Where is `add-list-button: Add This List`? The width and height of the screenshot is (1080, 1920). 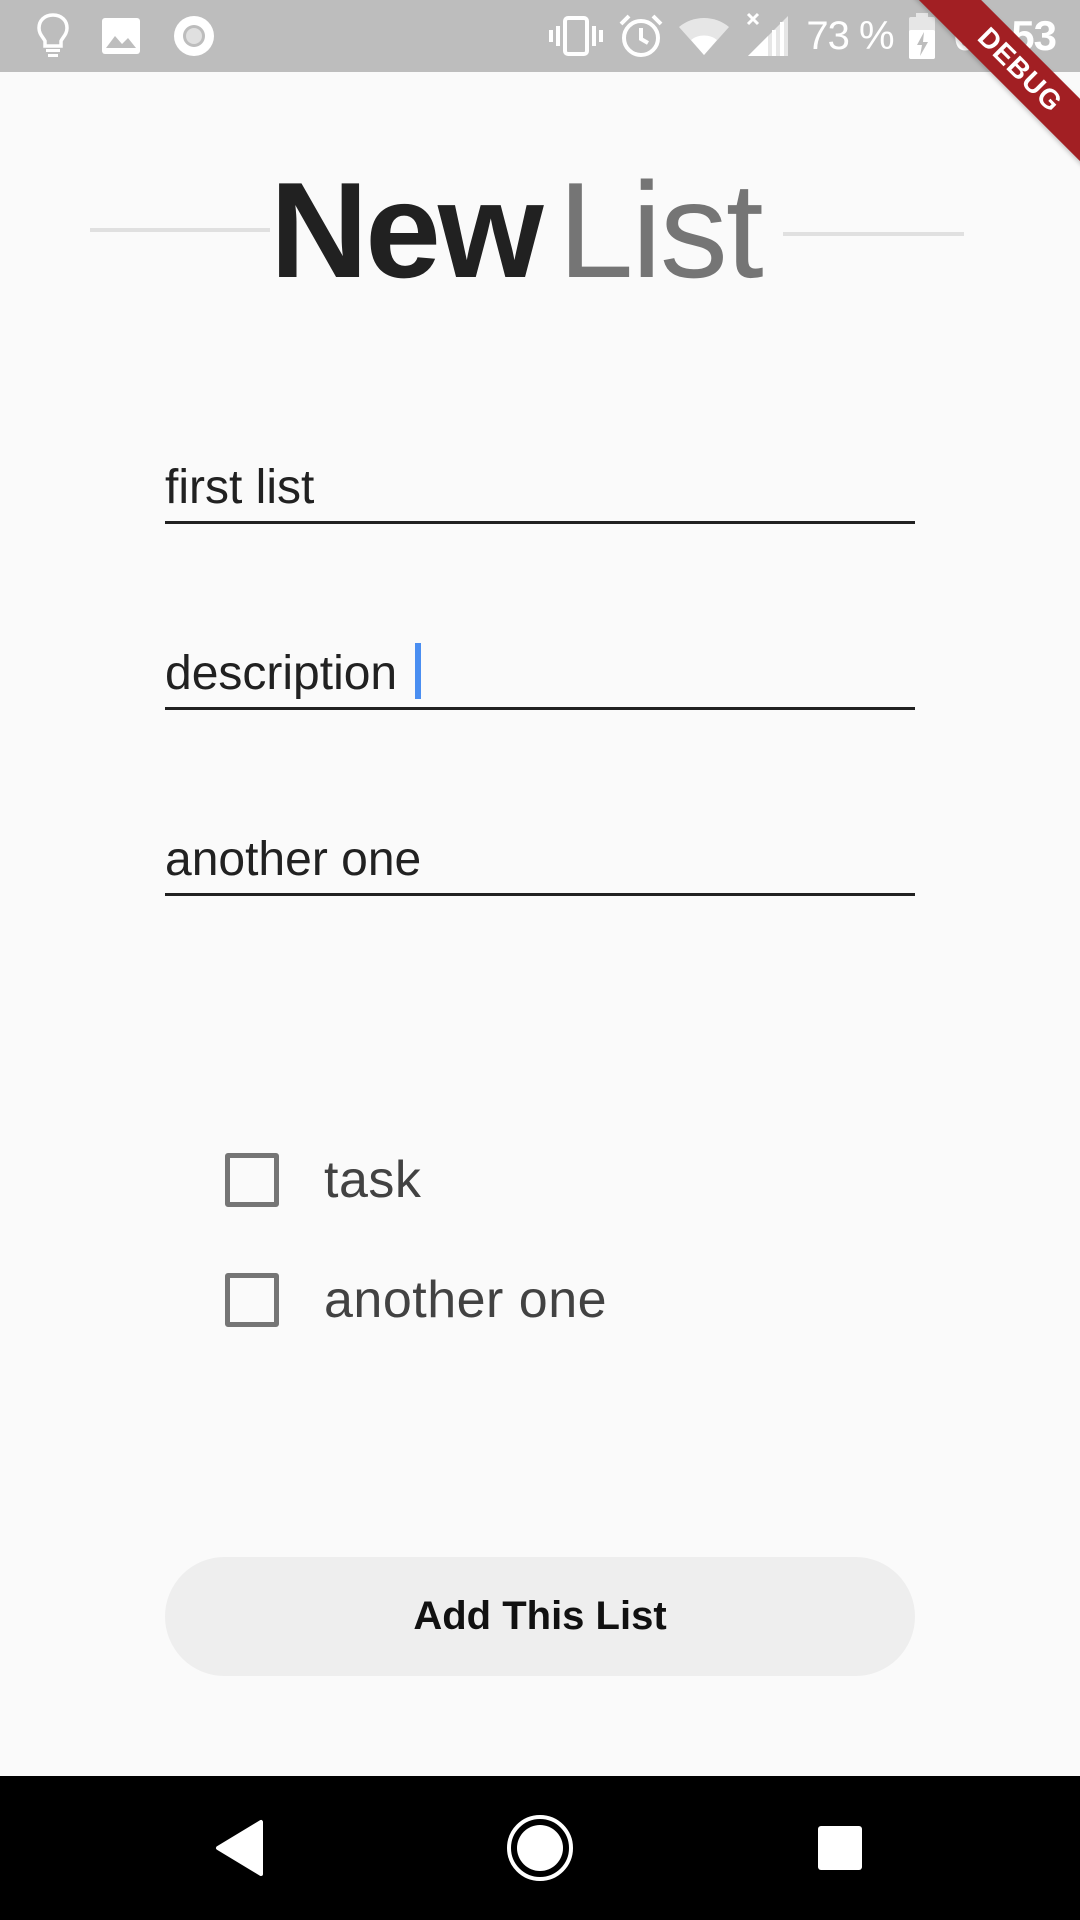 add-list-button: Add This List is located at coordinates (540, 1616).